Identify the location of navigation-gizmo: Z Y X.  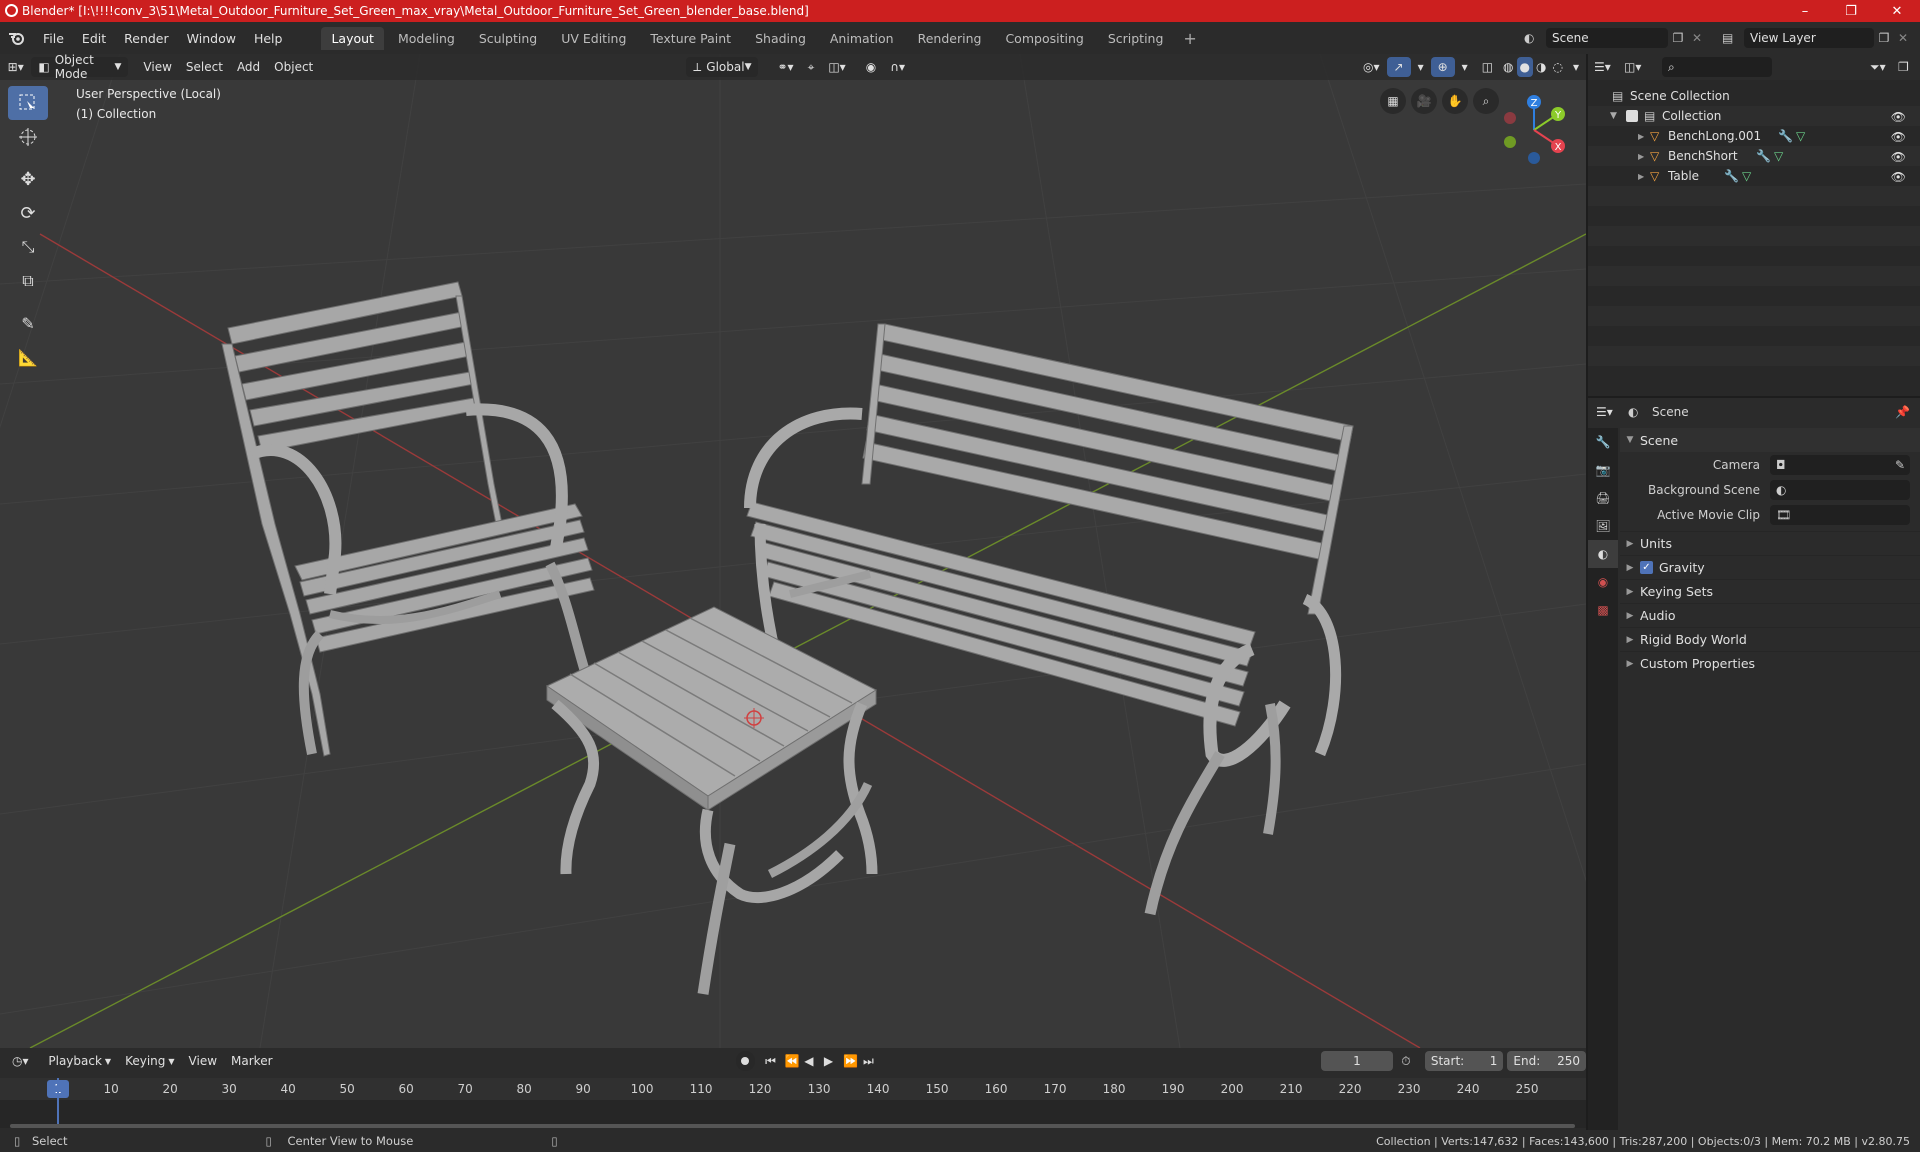
(1534, 130).